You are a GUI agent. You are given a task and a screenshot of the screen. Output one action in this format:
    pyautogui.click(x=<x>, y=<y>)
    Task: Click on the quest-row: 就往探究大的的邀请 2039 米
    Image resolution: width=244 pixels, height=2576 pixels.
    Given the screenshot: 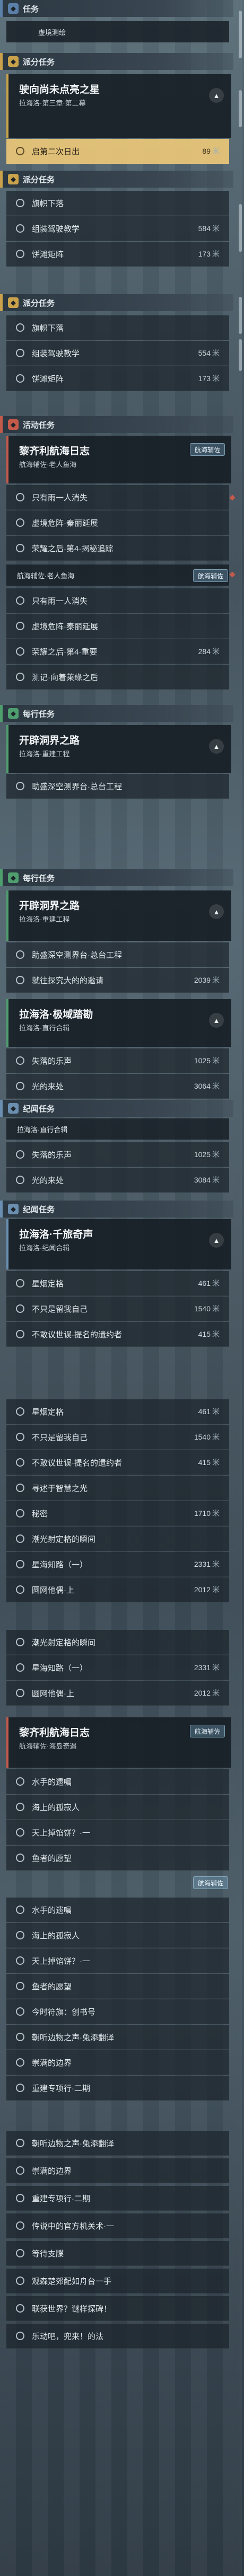 What is the action you would take?
    pyautogui.click(x=118, y=980)
    